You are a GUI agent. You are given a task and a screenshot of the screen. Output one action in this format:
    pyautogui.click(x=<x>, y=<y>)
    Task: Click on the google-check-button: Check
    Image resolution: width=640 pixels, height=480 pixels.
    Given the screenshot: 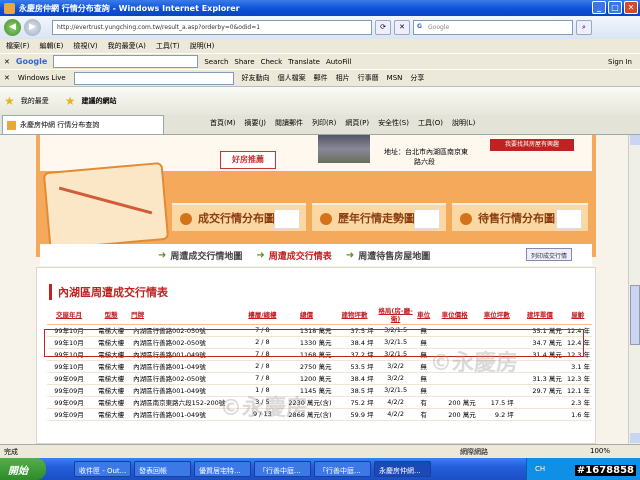 What is the action you would take?
    pyautogui.click(x=272, y=62)
    